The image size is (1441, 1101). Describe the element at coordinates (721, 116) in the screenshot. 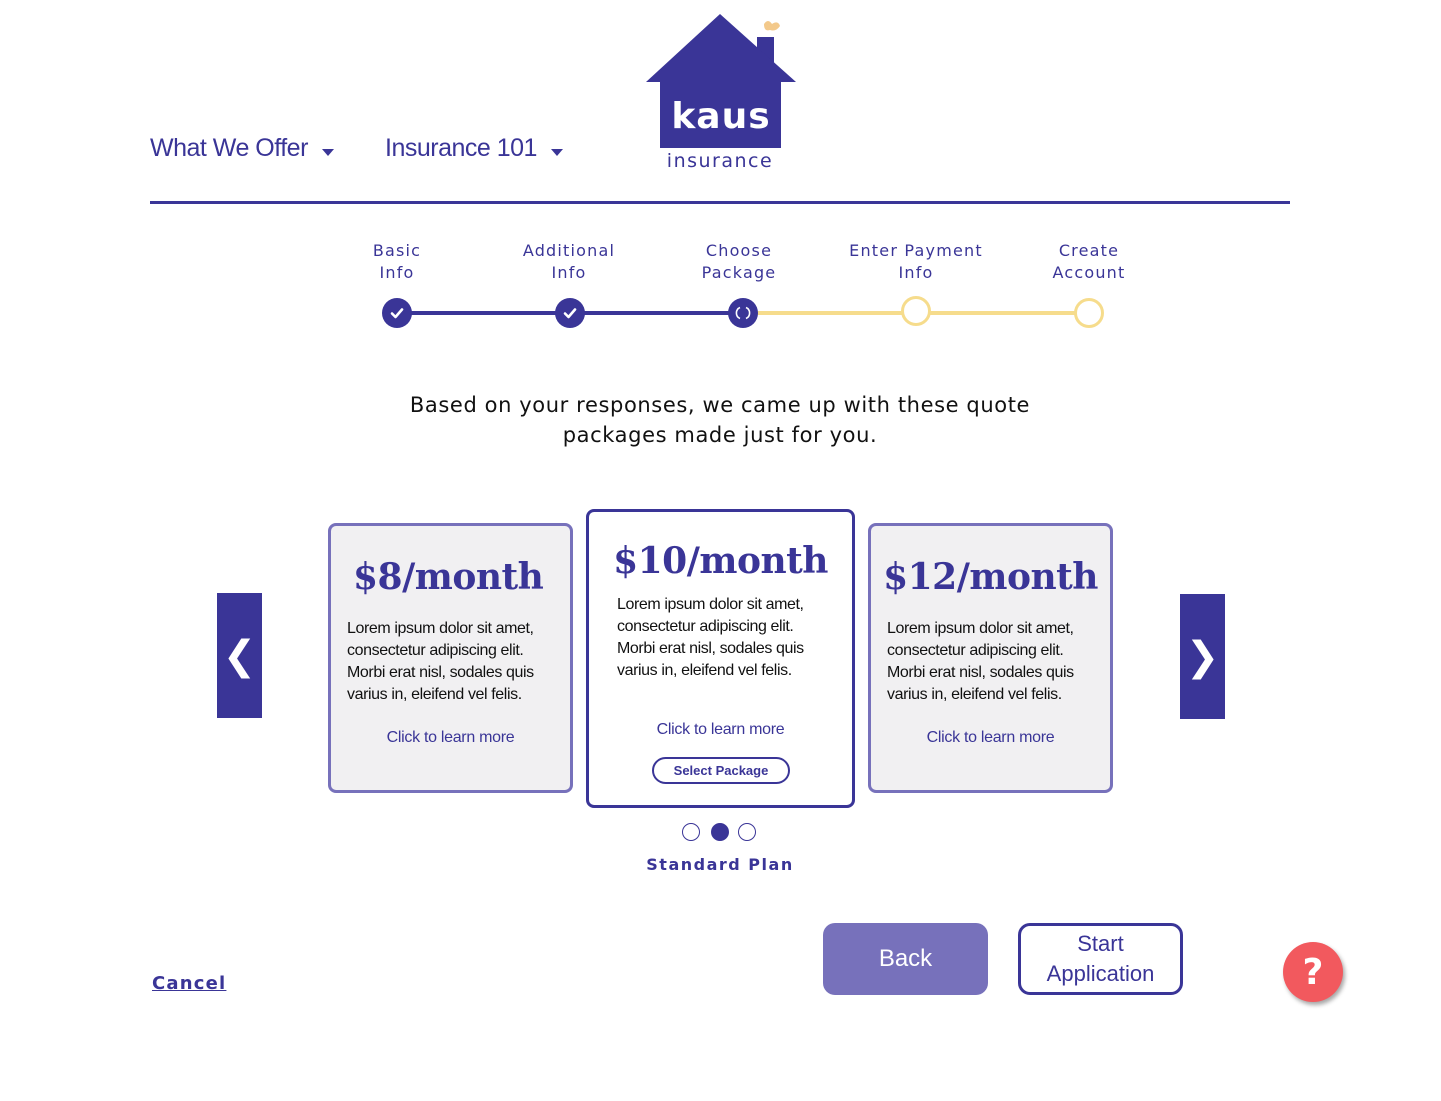

I see `logo-name: kaus` at that location.